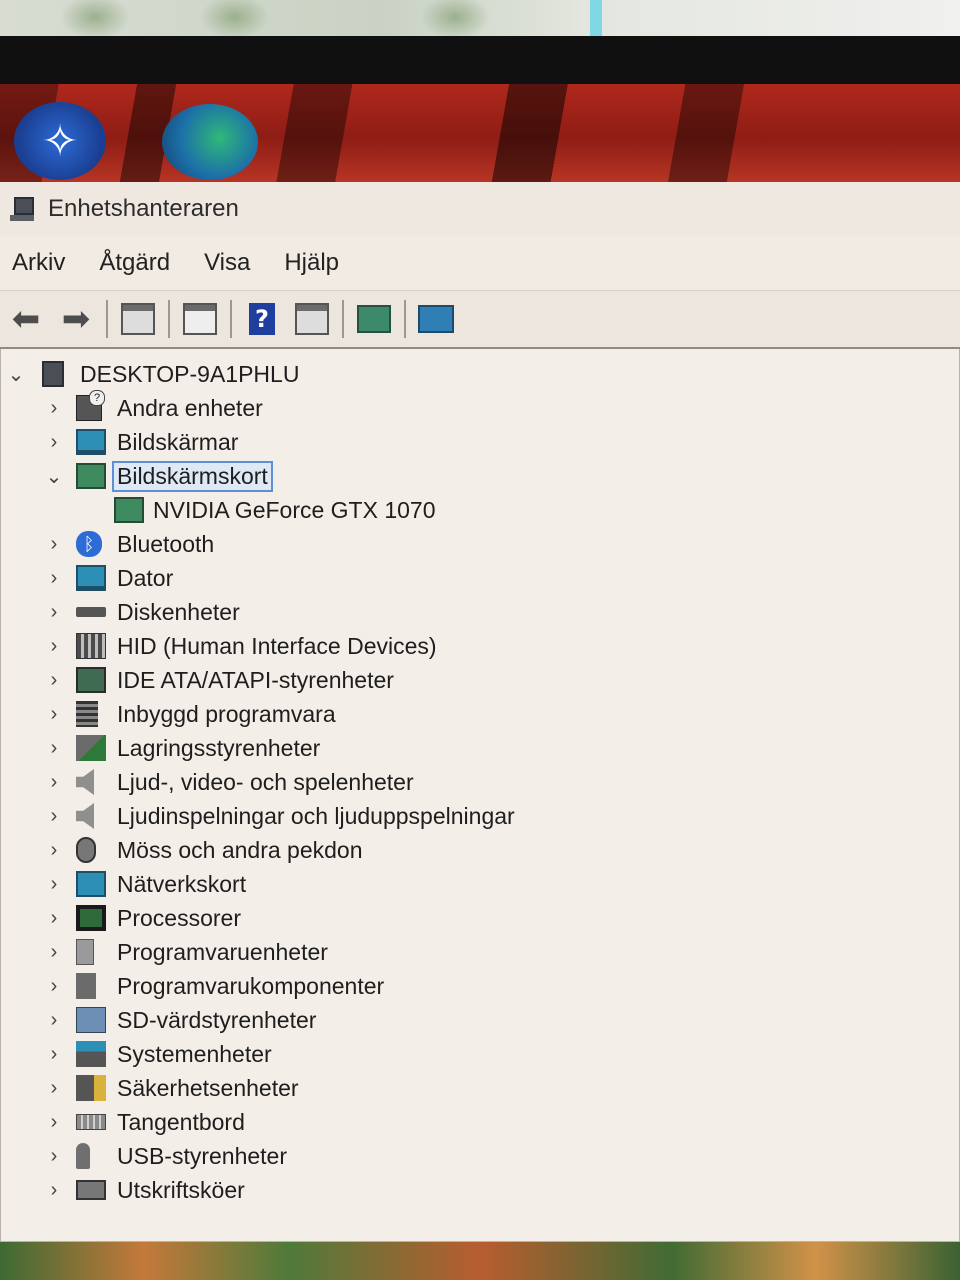 This screenshot has height=1280, width=960. What do you see at coordinates (480, 850) in the screenshot?
I see `tree-item-moss: › Möss och andra pekdon` at bounding box center [480, 850].